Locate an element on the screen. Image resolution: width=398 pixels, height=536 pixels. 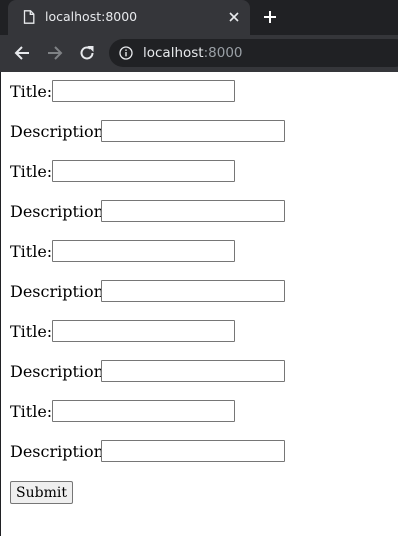
url-text: localhost:8000 is located at coordinates (193, 53).